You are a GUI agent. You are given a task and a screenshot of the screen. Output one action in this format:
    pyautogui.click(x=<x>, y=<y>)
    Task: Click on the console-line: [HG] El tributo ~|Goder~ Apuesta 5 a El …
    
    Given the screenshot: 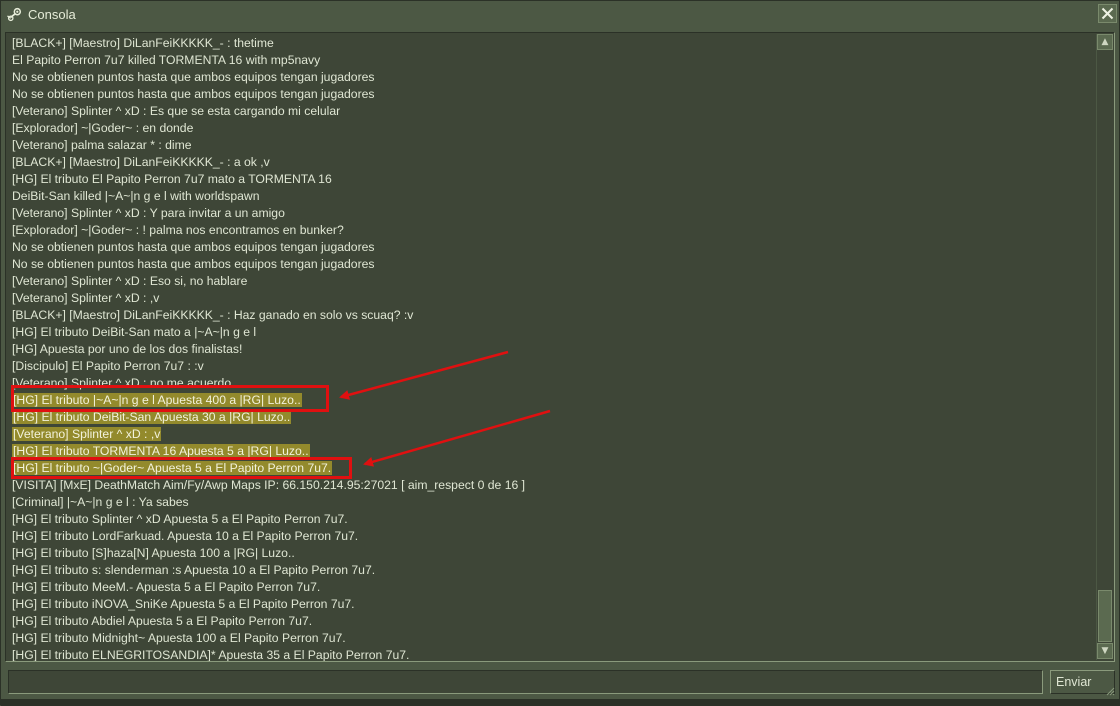 What is the action you would take?
    pyautogui.click(x=552, y=468)
    